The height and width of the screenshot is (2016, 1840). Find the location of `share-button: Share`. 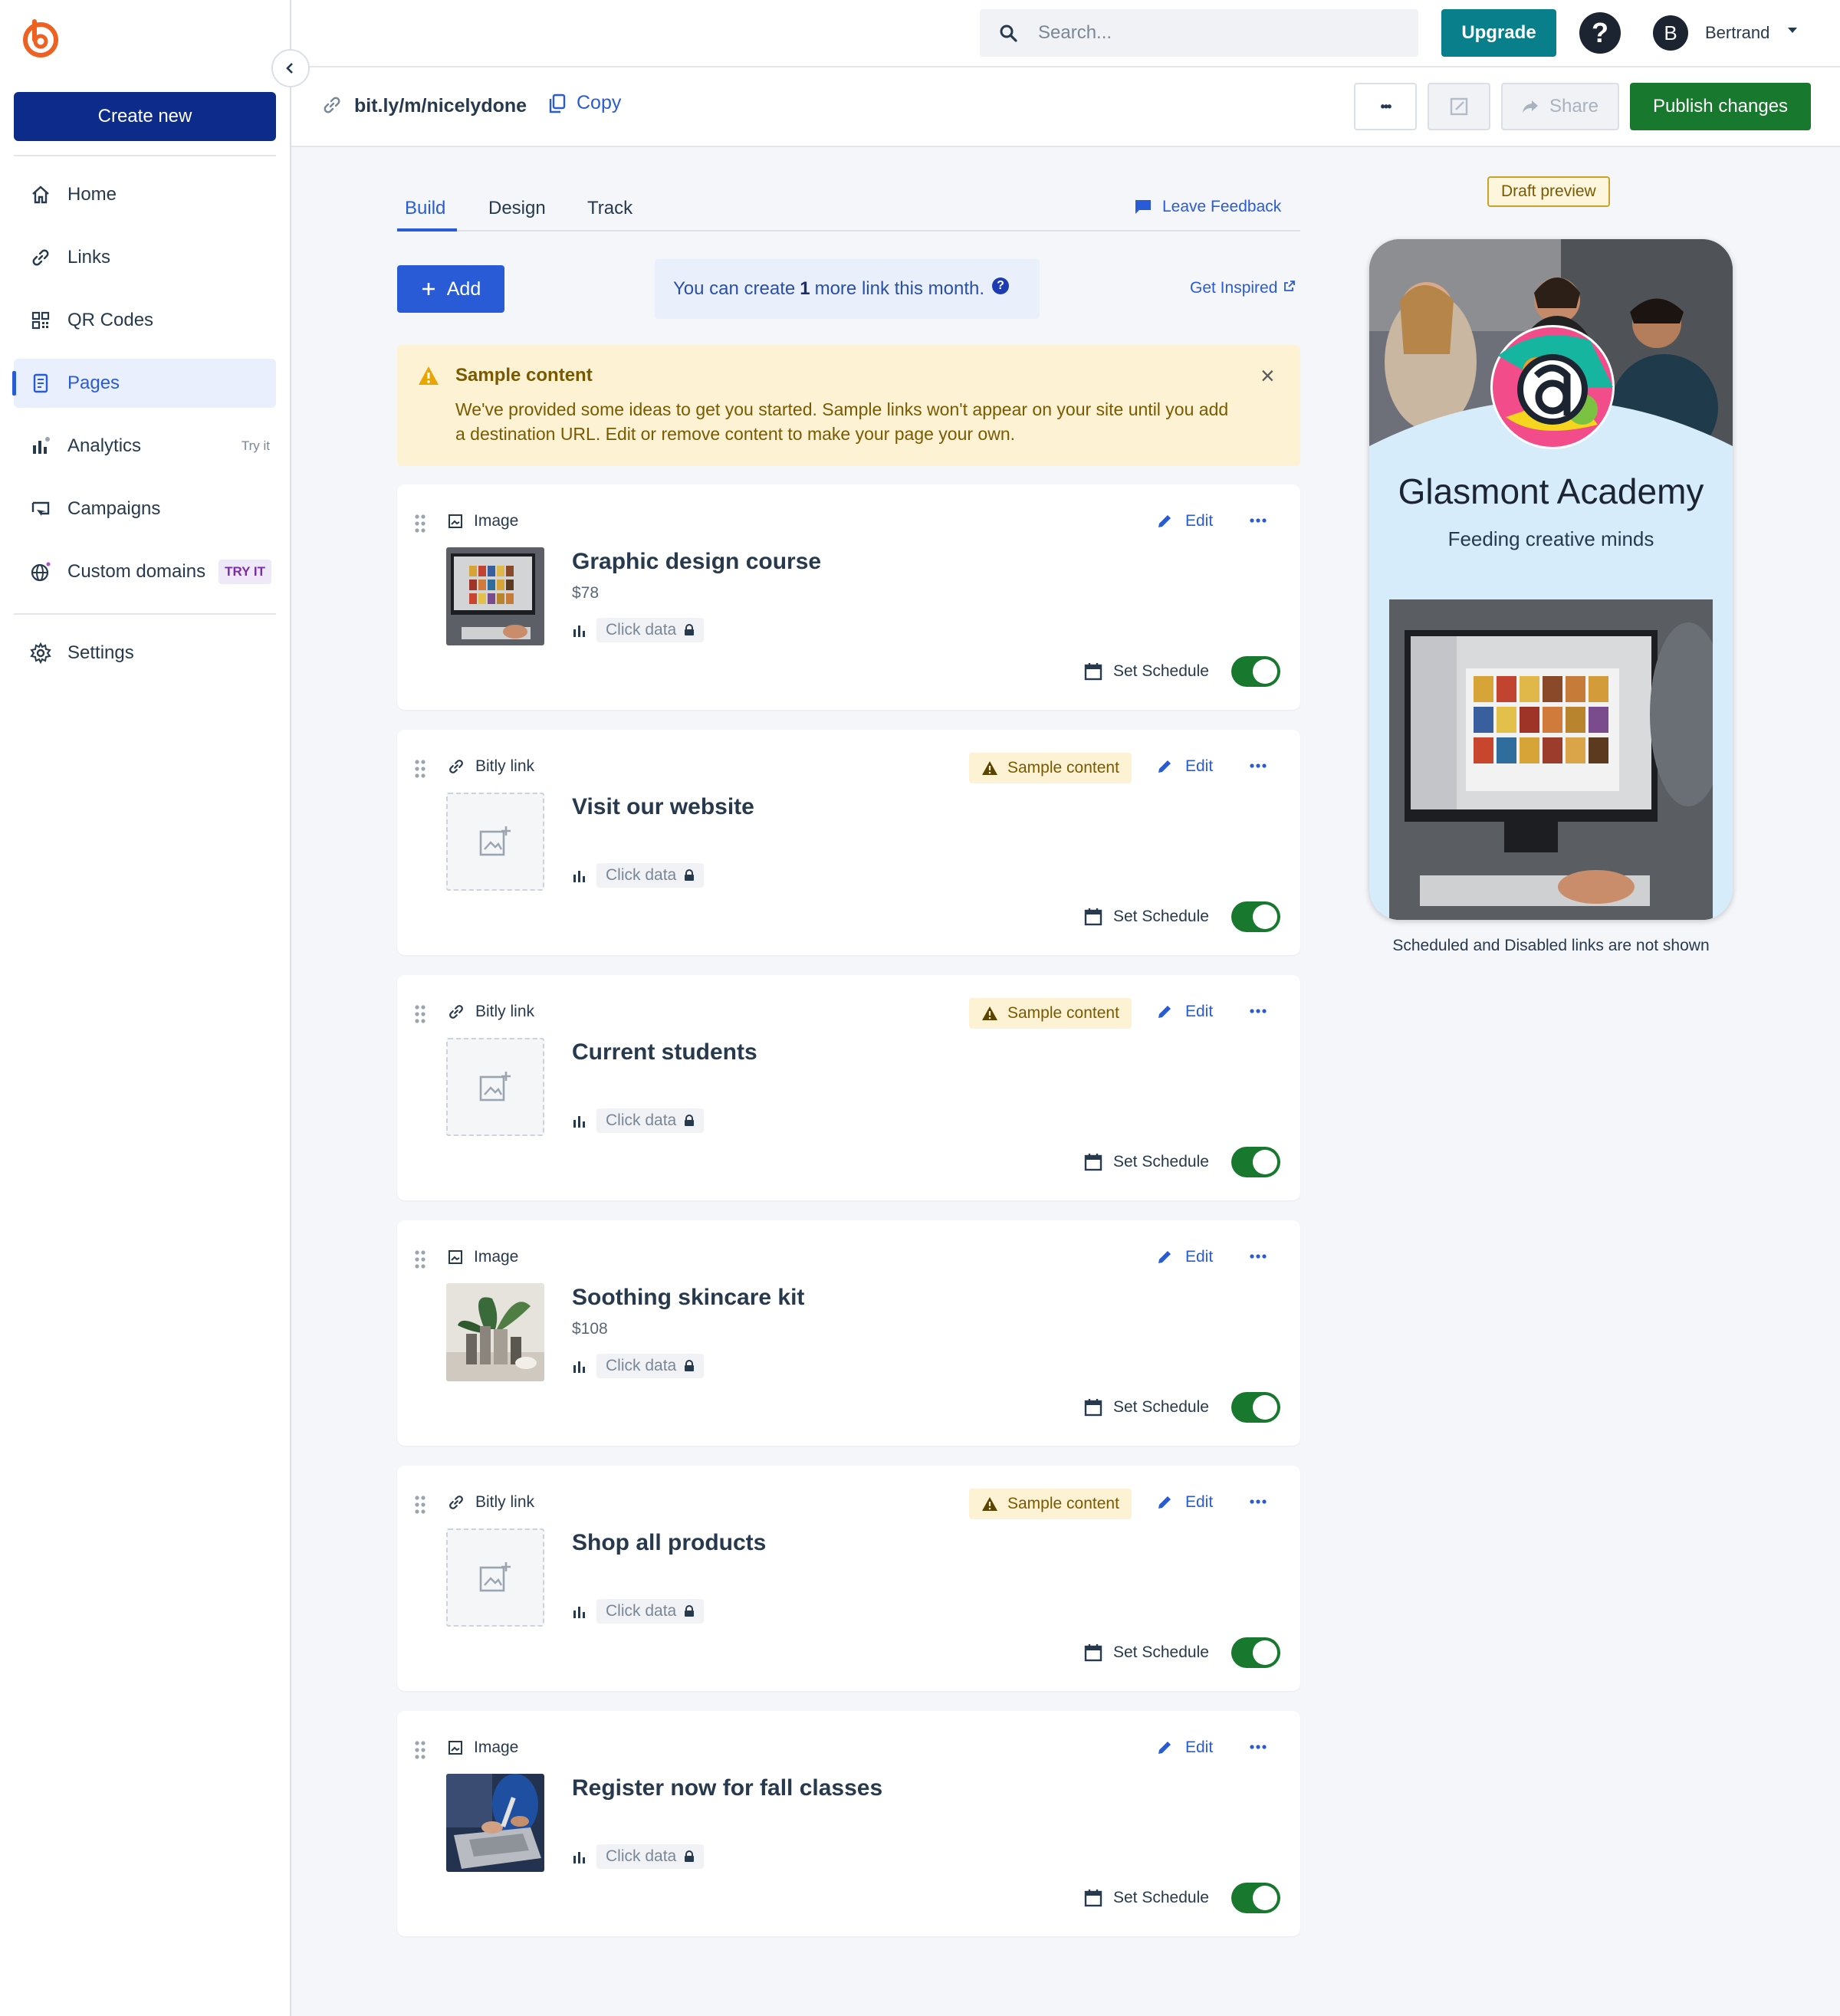

share-button: Share is located at coordinates (1560, 106).